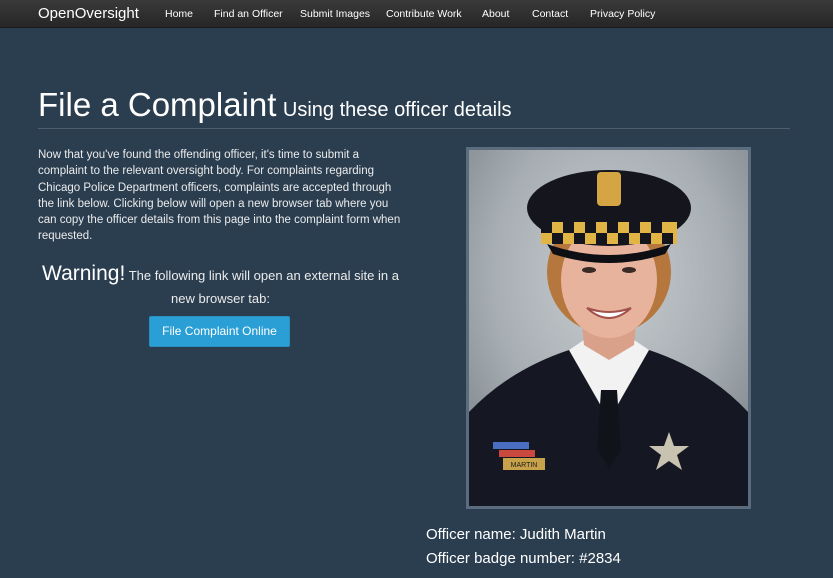 Image resolution: width=833 pixels, height=578 pixels. I want to click on nav-link-submit-images: Submit Images, so click(335, 14).